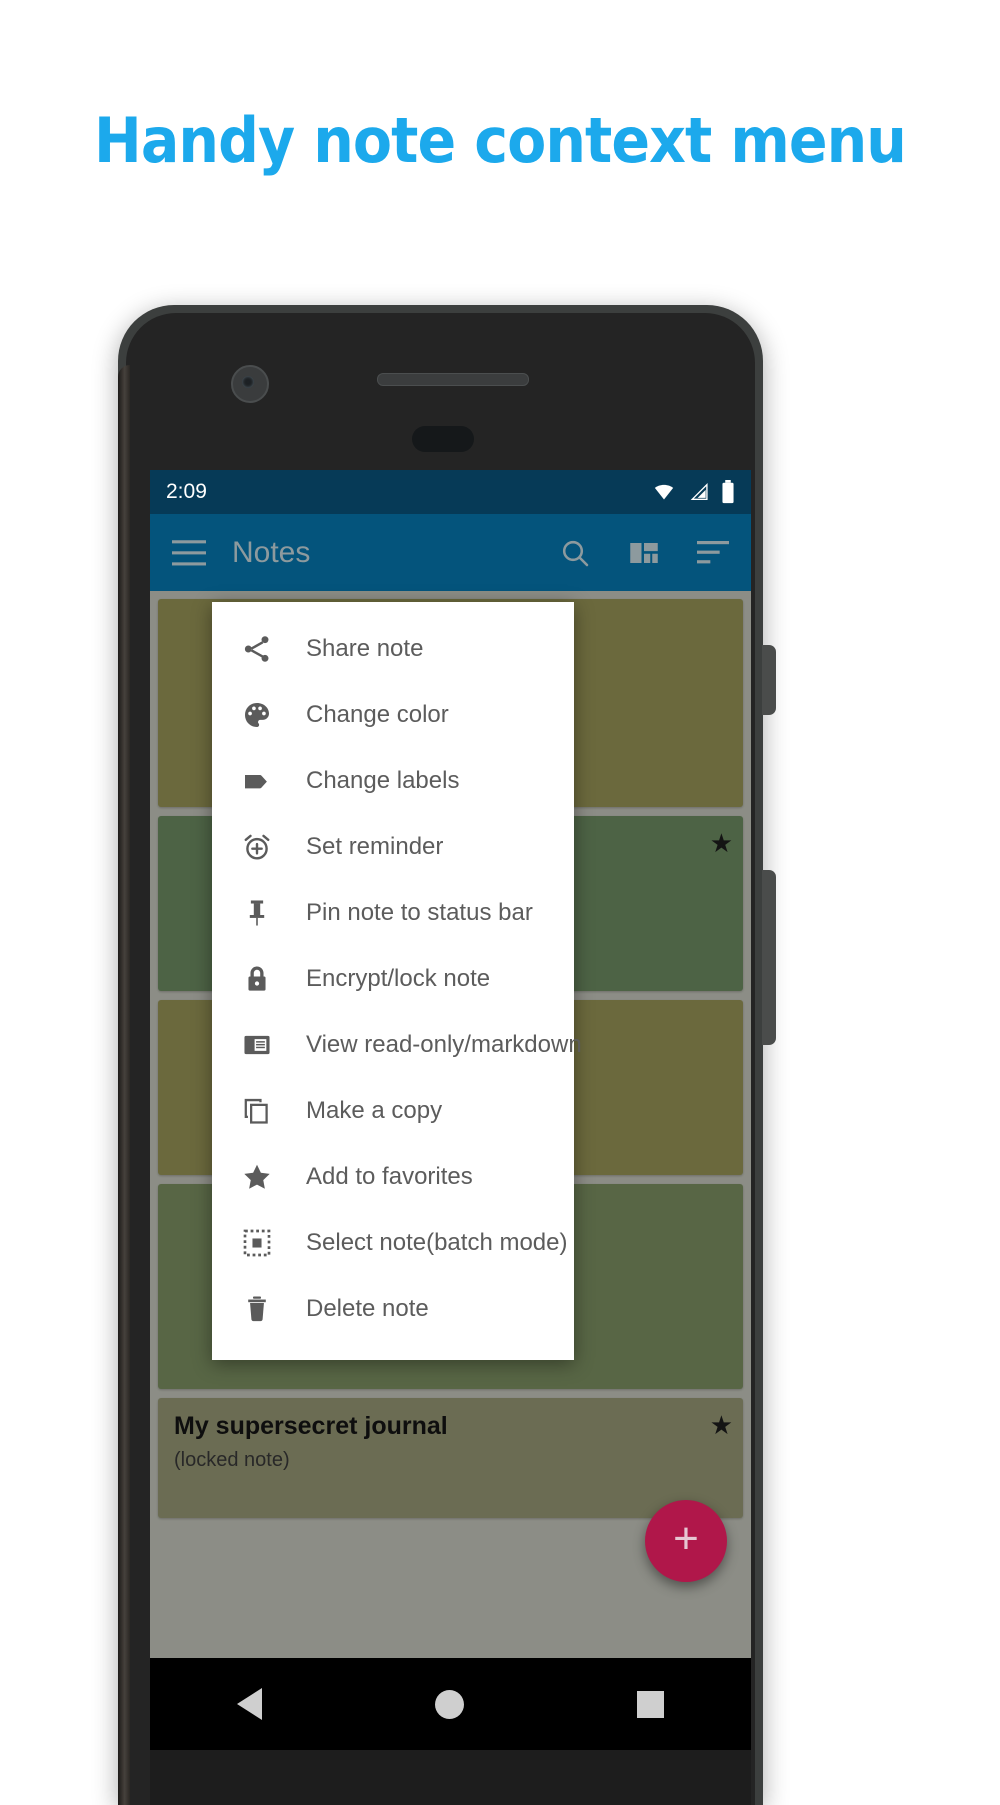  I want to click on lock-icon, so click(257, 979).